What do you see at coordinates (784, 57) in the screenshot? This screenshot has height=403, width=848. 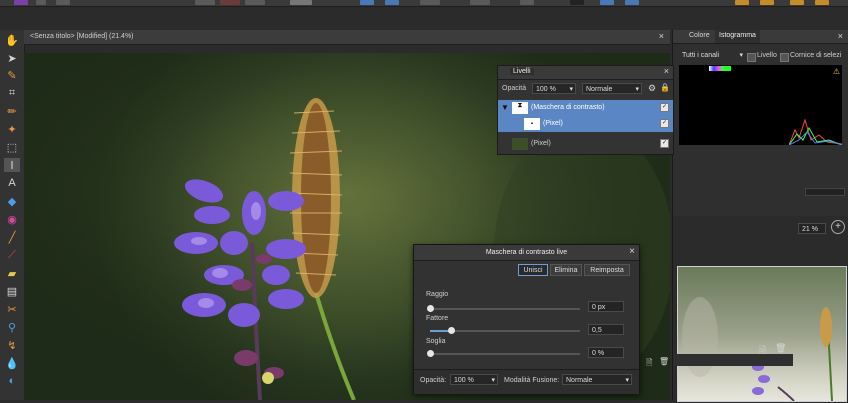 I see `frame-checkbox` at bounding box center [784, 57].